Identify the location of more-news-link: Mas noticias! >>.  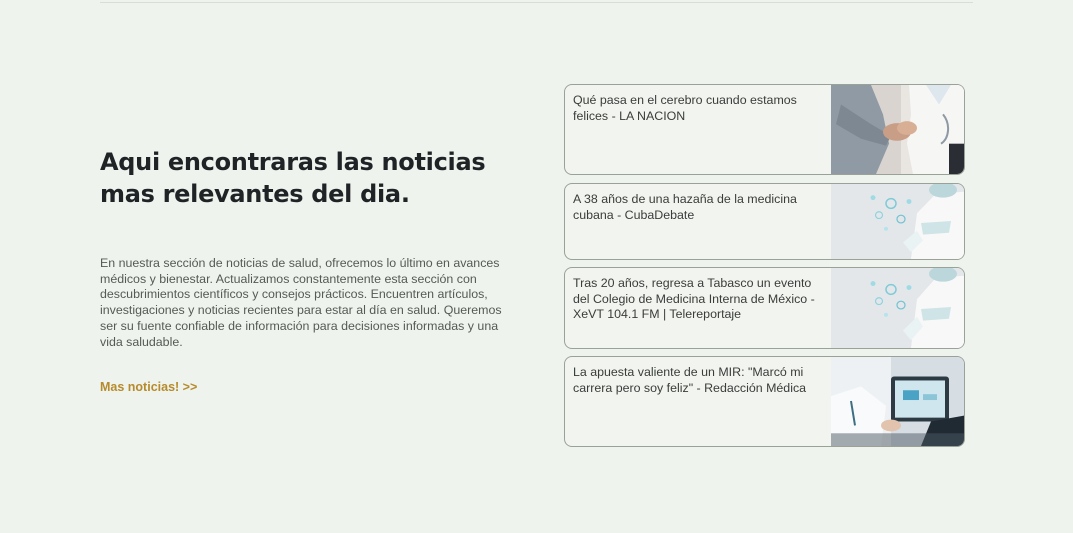
(148, 387).